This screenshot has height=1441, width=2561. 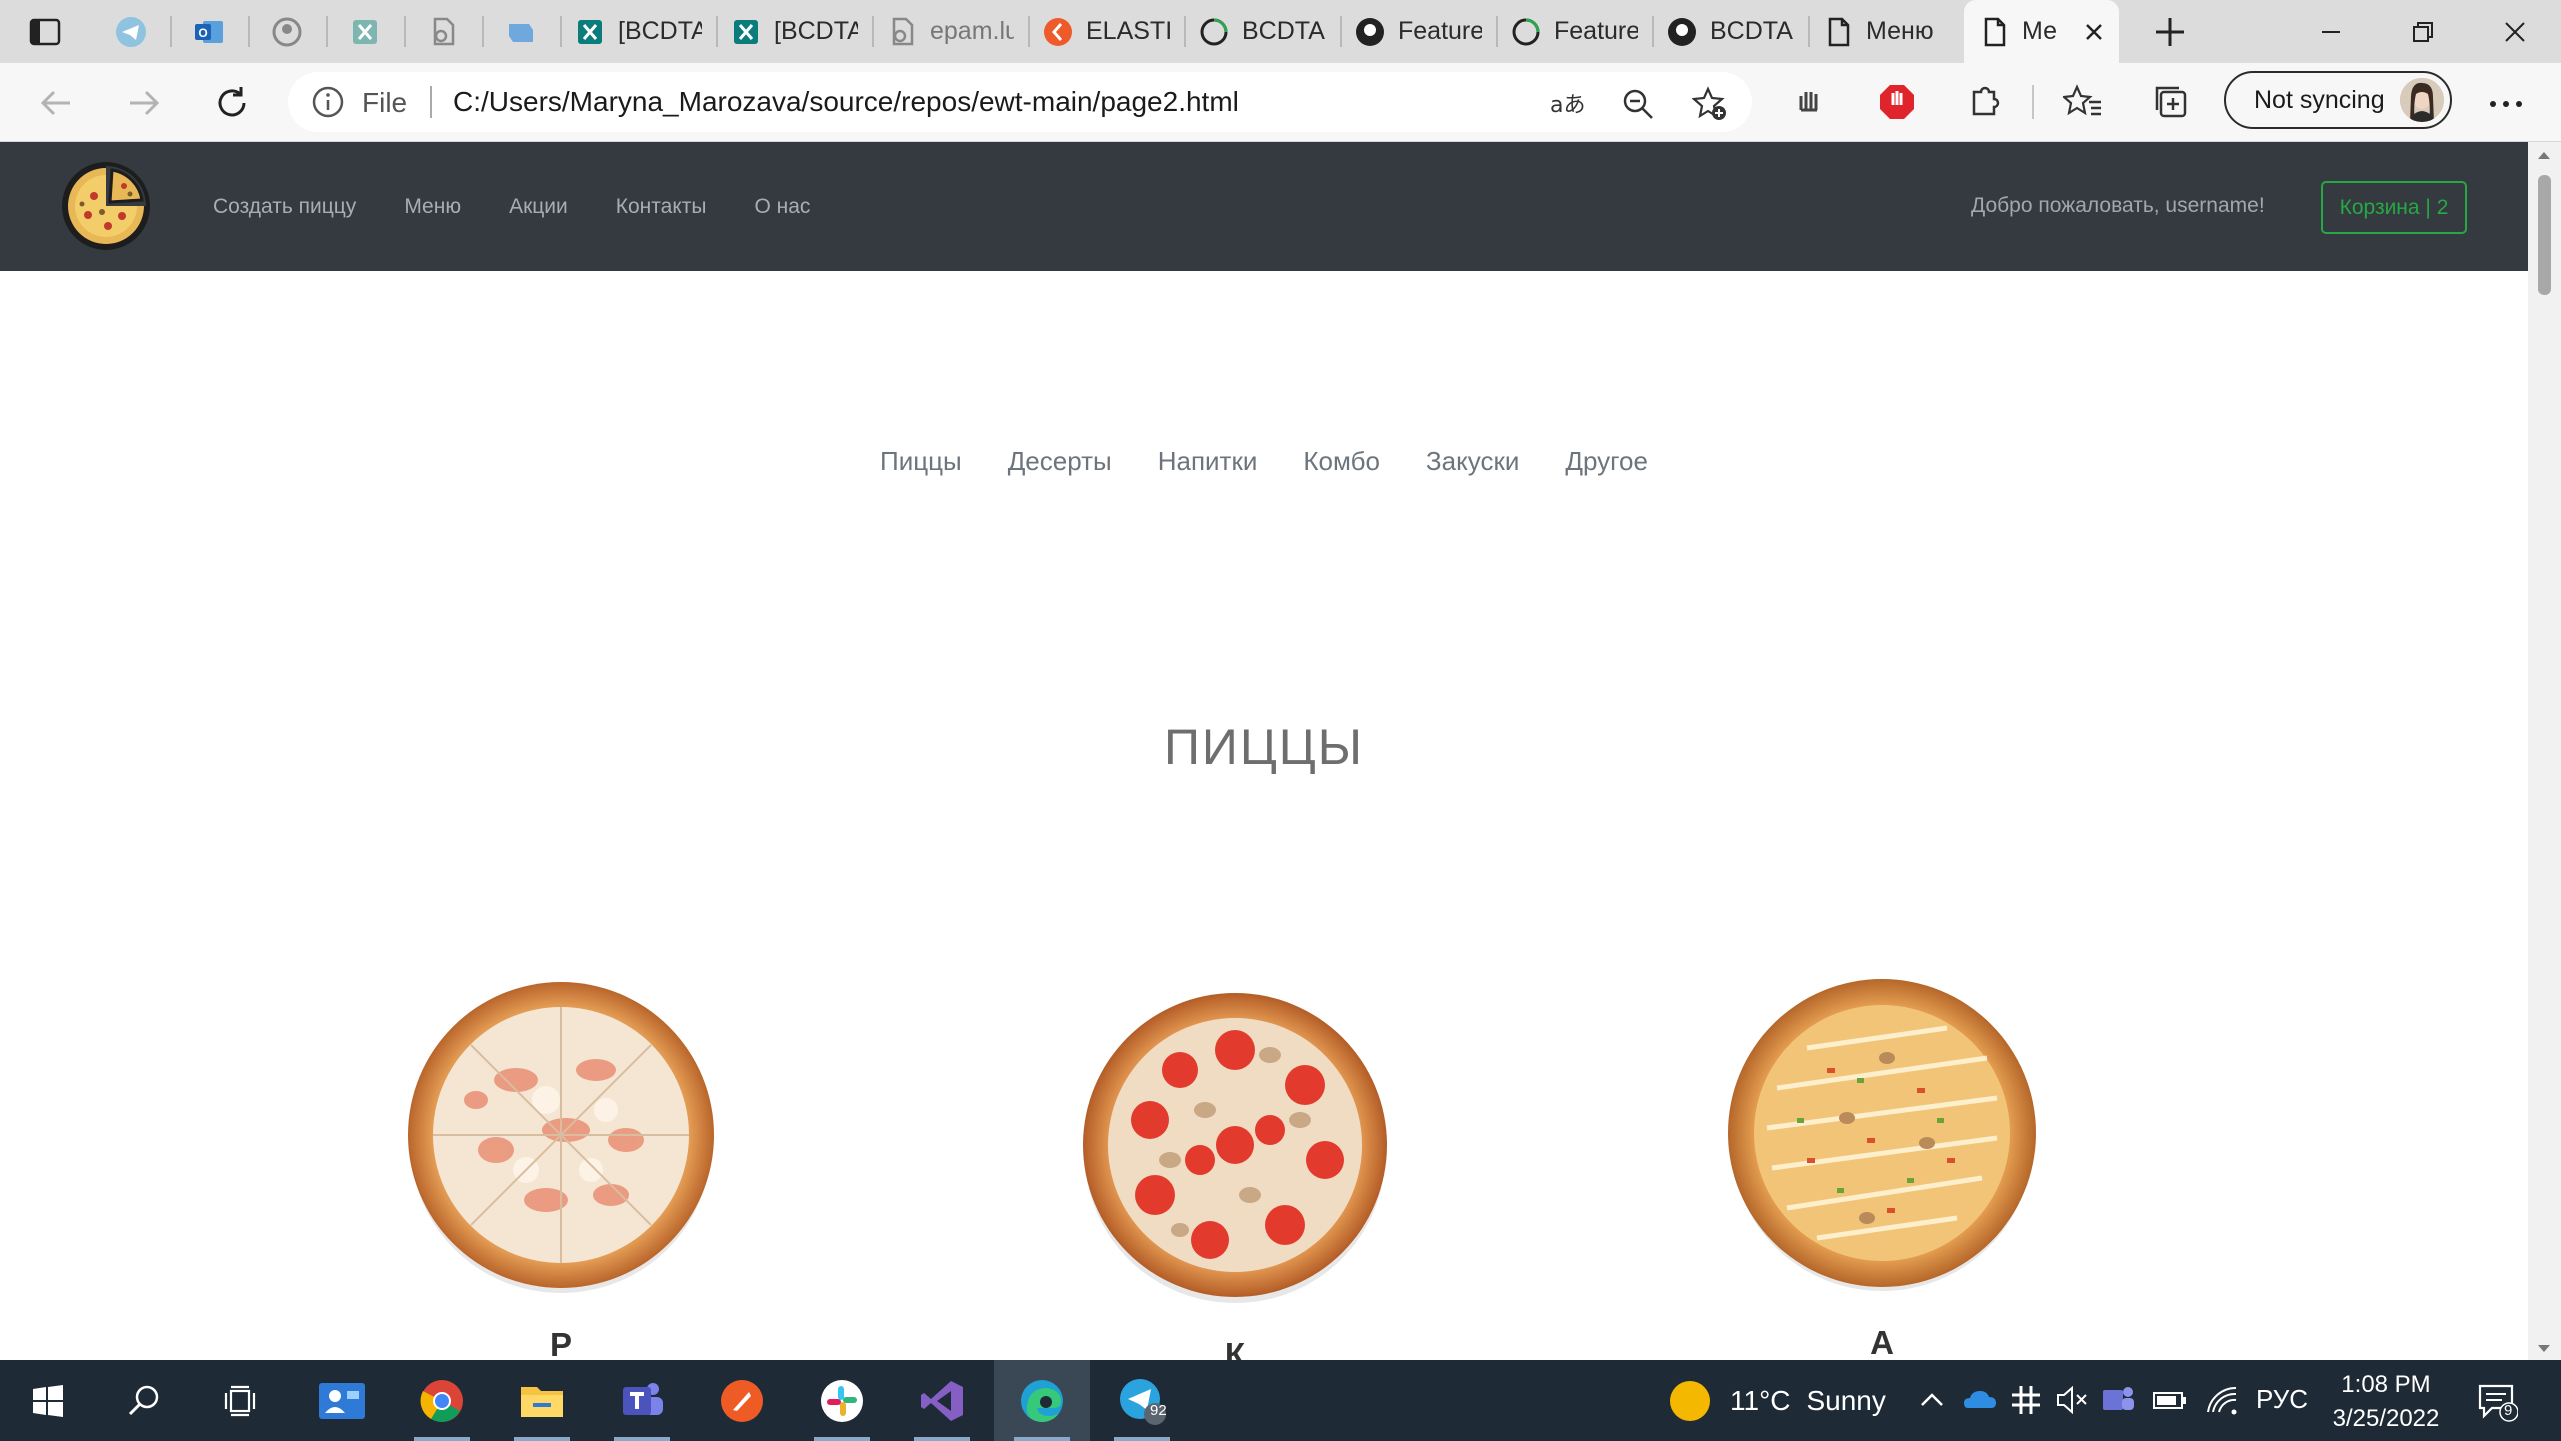 What do you see at coordinates (1042, 1400) in the screenshot?
I see `edge-icon` at bounding box center [1042, 1400].